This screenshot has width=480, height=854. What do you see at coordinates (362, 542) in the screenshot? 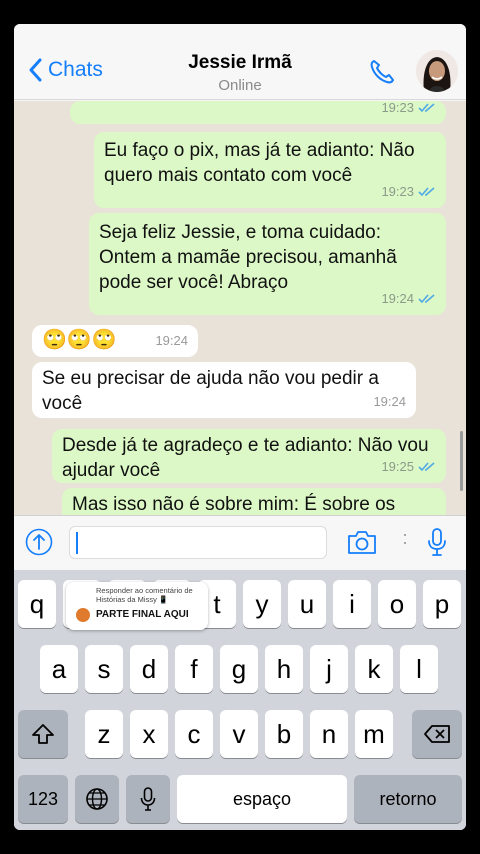
I see `camera-icon` at bounding box center [362, 542].